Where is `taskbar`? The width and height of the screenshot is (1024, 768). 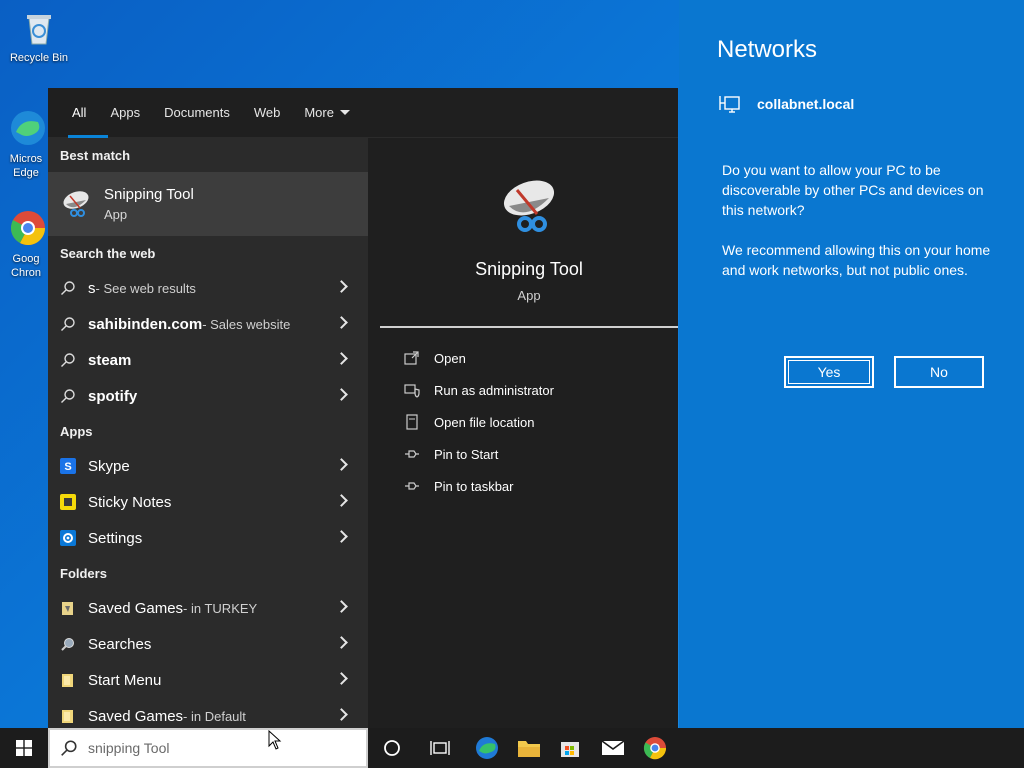
taskbar is located at coordinates (512, 748).